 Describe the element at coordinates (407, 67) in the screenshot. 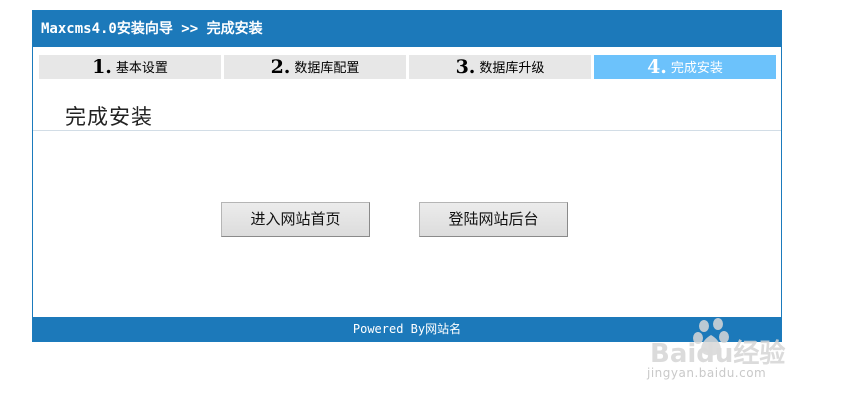

I see `wizard-steps: 1. 基本设置 2. 数据库配置 3. 数据库升级 4. 完成安装` at that location.